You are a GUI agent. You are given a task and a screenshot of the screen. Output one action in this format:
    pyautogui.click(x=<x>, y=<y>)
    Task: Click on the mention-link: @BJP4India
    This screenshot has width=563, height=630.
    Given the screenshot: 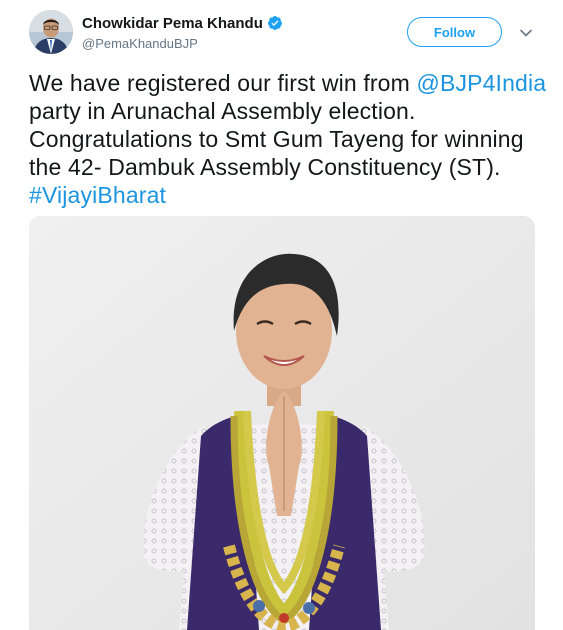 What is the action you would take?
    pyautogui.click(x=481, y=83)
    